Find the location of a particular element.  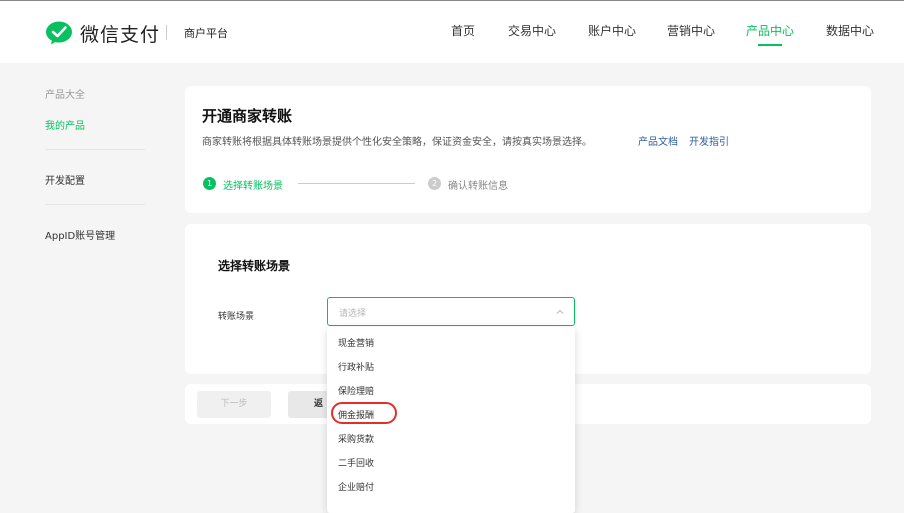

wechat-pay-logo: 微信支付 is located at coordinates (102, 33).